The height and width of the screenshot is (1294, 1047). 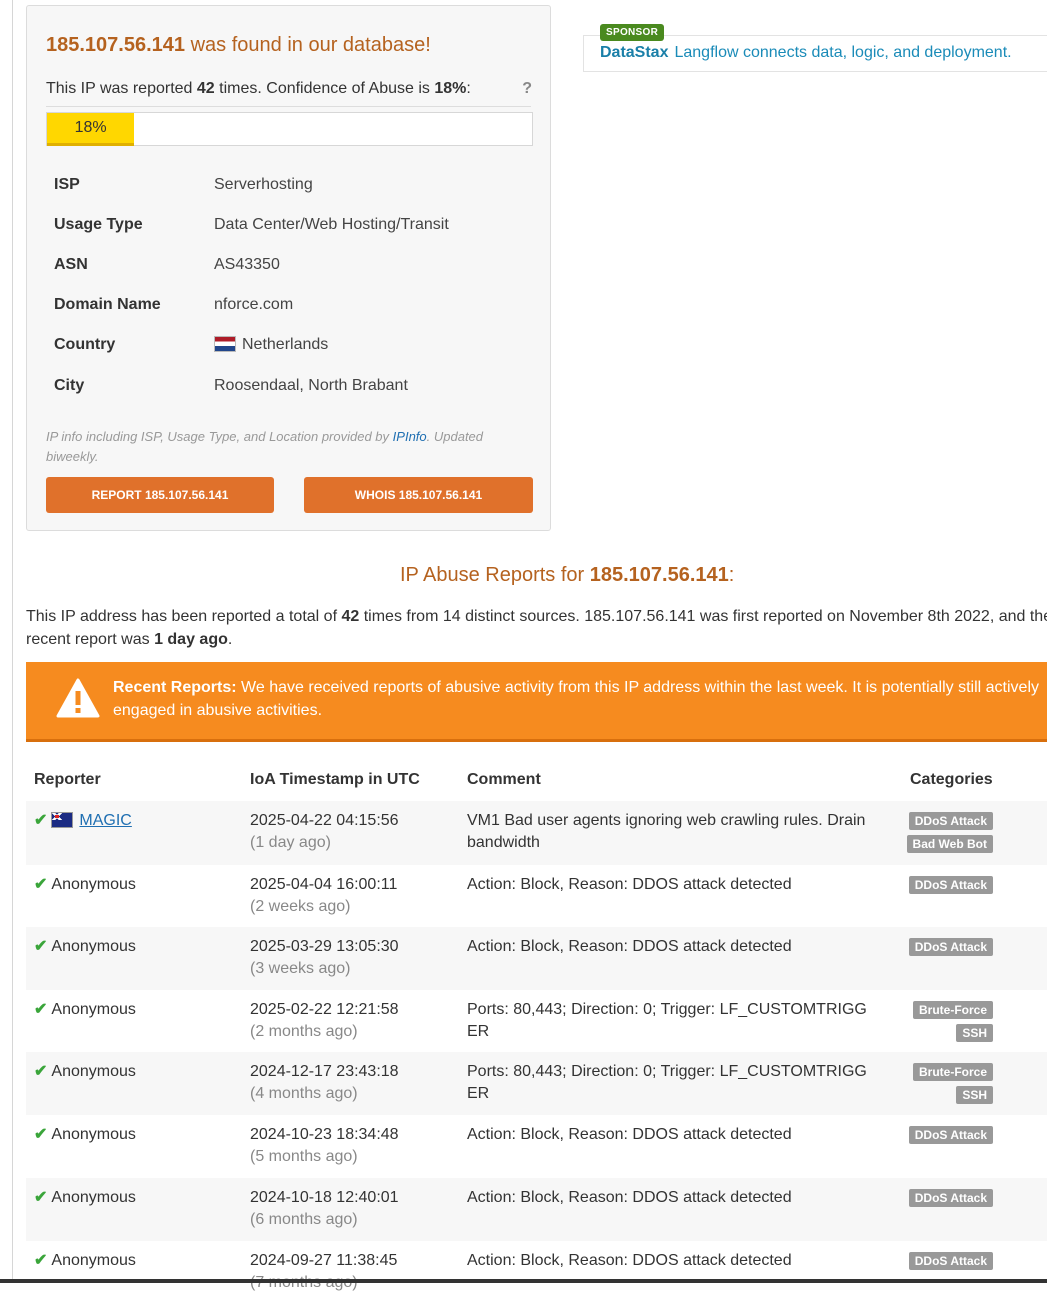 What do you see at coordinates (324, 1021) in the screenshot?
I see `timestamp-cell: 2025-02-22 12:21:58 (2 months ago)` at bounding box center [324, 1021].